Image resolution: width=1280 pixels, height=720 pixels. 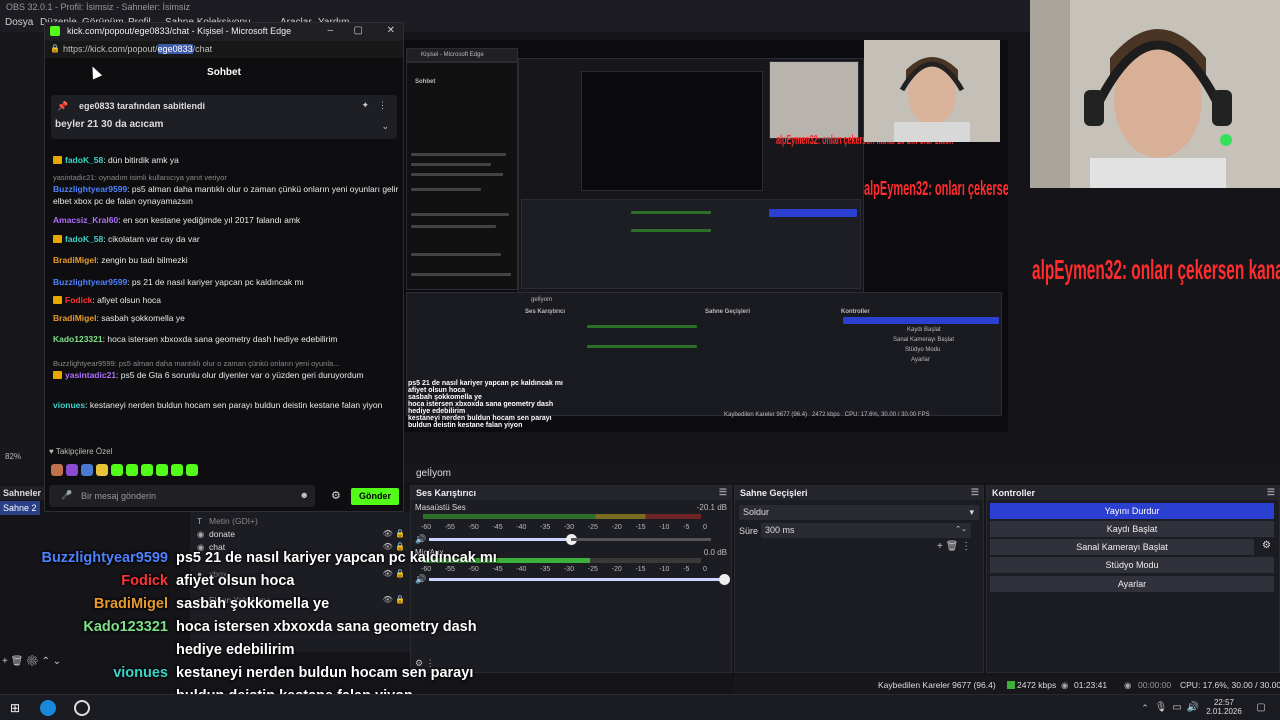 I want to click on minimize-icon: –, so click(x=330, y=30).